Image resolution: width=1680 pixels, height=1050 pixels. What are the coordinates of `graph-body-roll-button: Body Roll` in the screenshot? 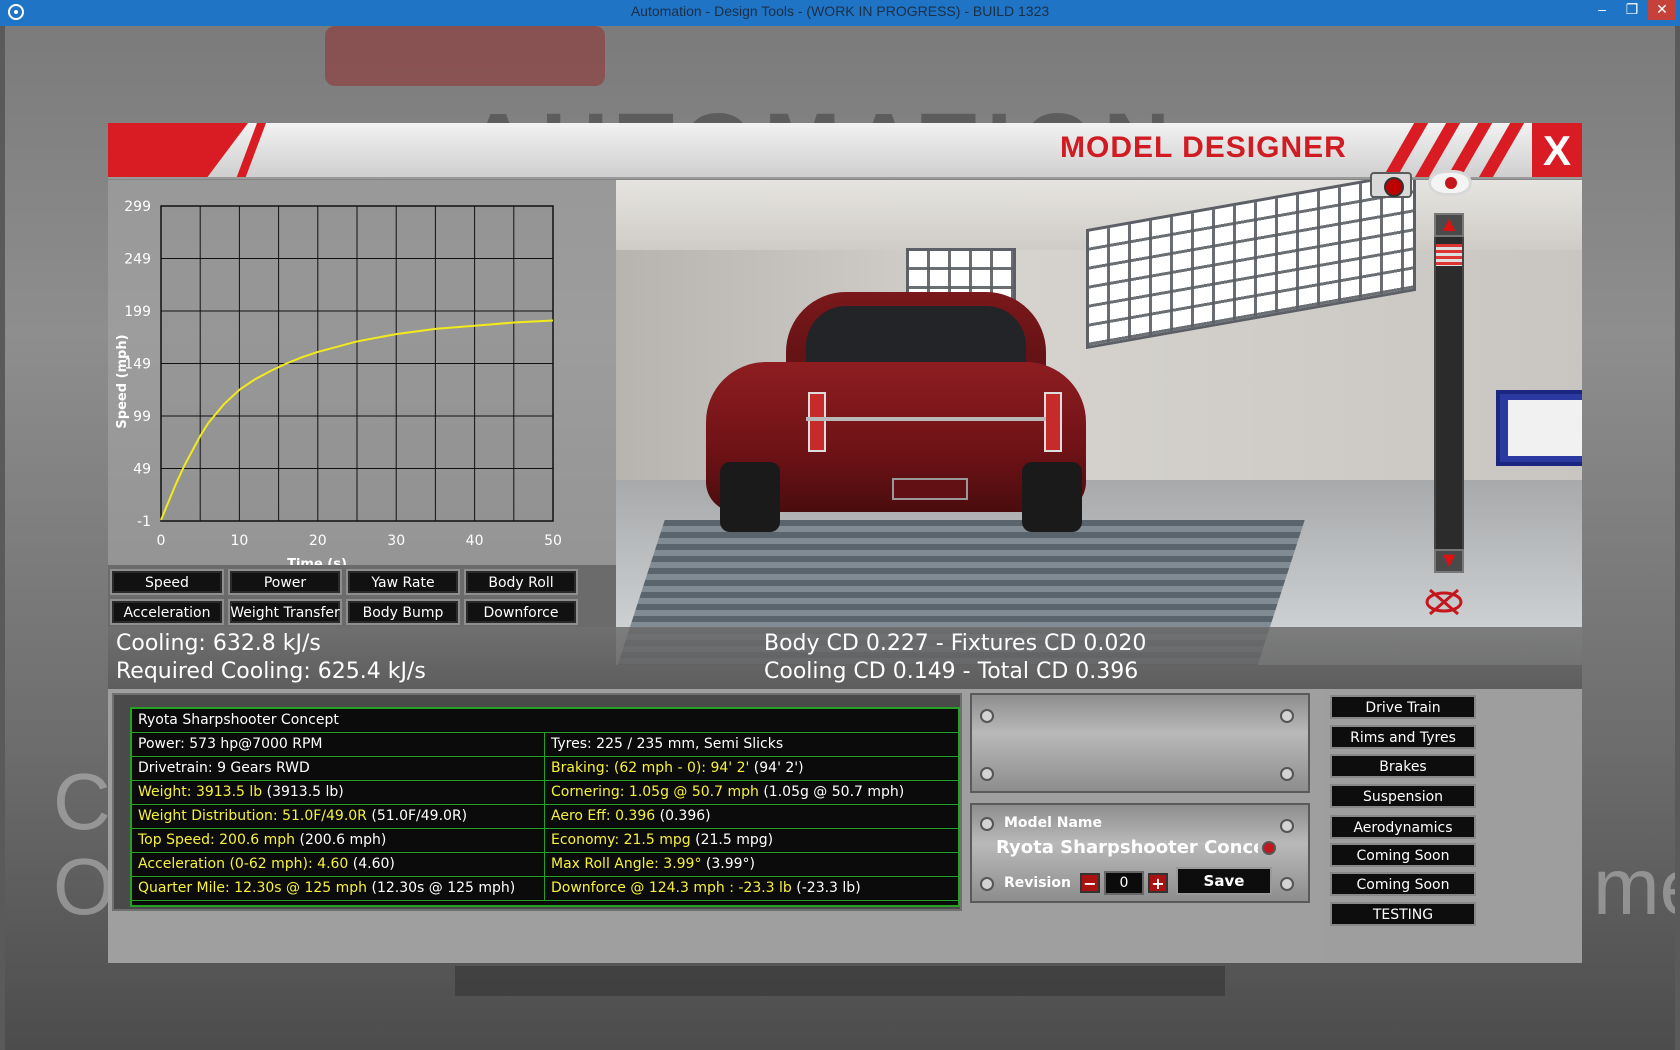 It's located at (521, 582).